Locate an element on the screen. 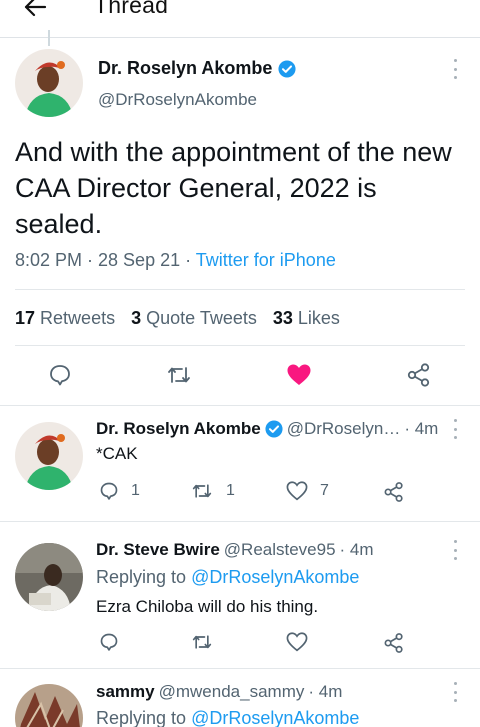 The width and height of the screenshot is (480, 727). tweet-meta: 8:02 PM · 28 Sep 21 · Twitter for iPhone is located at coordinates (175, 260).